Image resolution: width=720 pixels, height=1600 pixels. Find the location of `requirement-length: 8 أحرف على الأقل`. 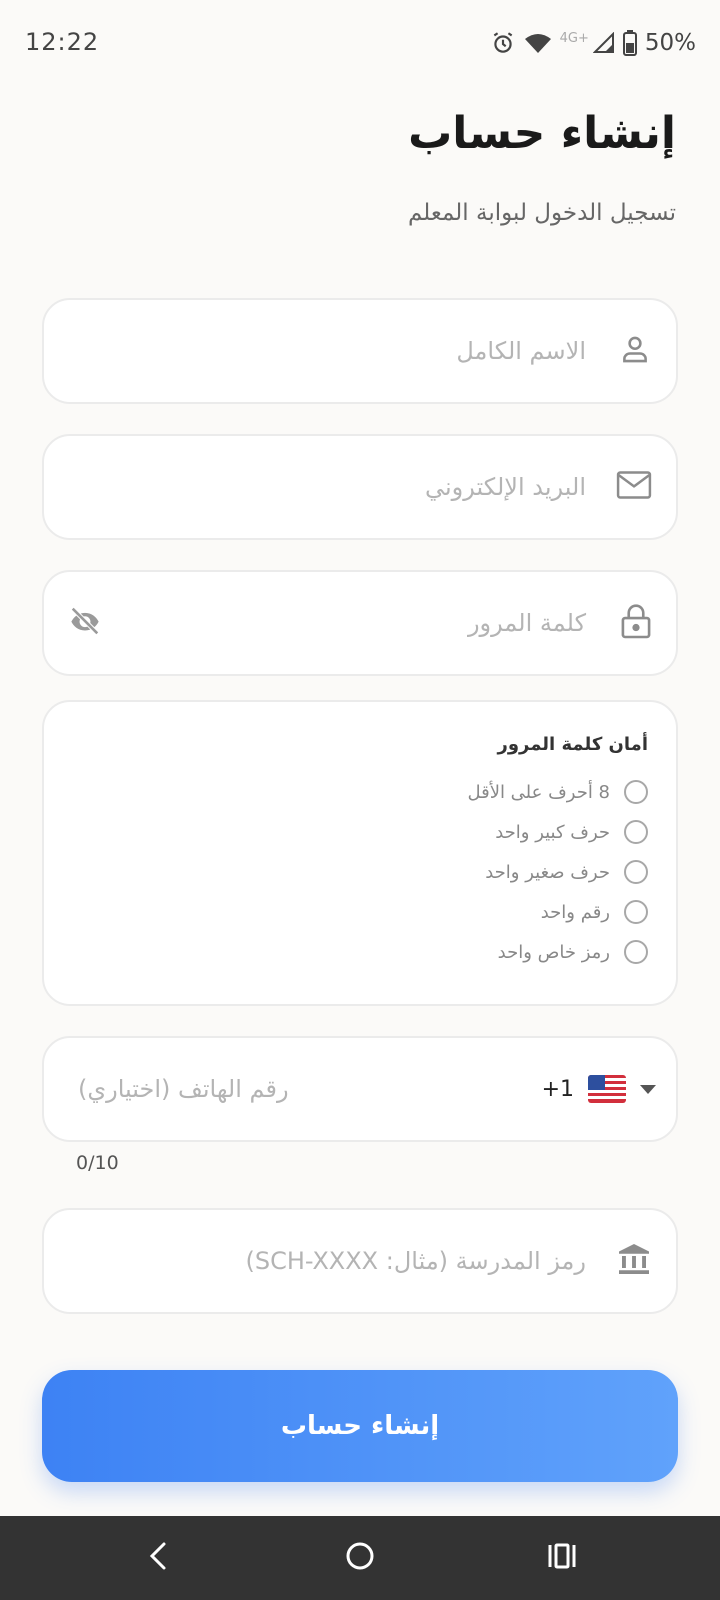

requirement-length: 8 أحرف على الأقل is located at coordinates (557, 792).